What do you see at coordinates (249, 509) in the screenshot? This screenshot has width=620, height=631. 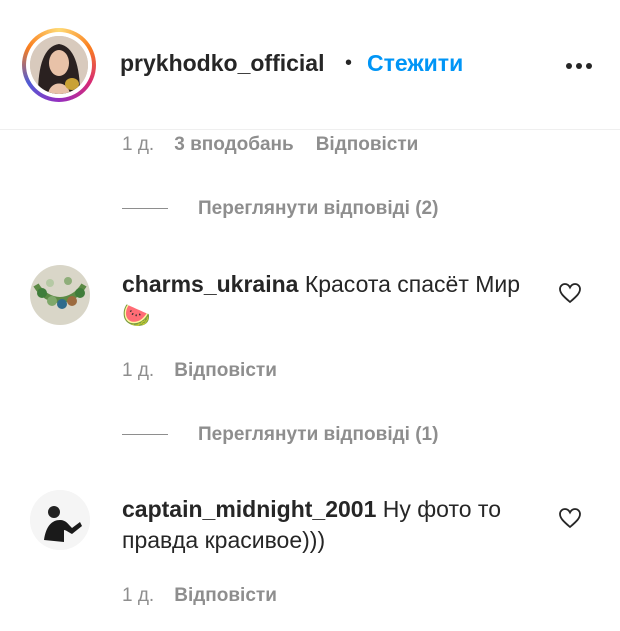 I see `comment-username: captain_midnight_2001` at bounding box center [249, 509].